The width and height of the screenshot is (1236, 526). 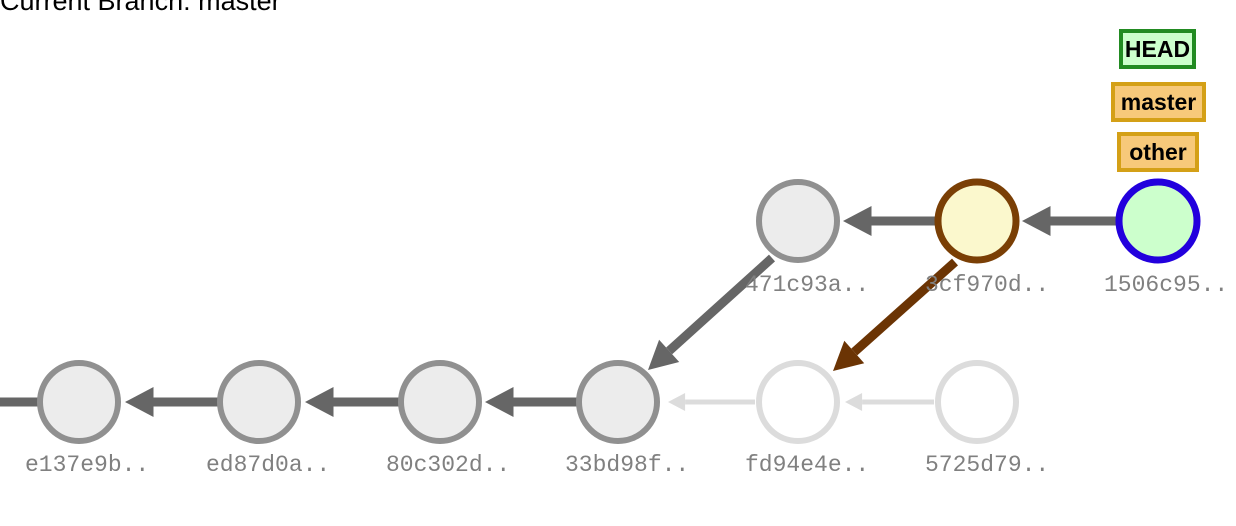 I want to click on head-ref: HEAD, so click(x=1157, y=49).